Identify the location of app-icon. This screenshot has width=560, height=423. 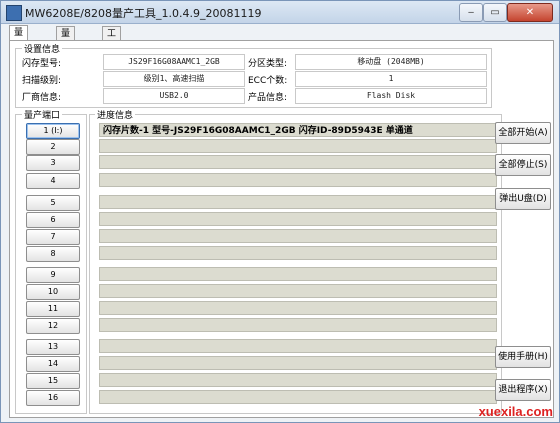
(14, 13).